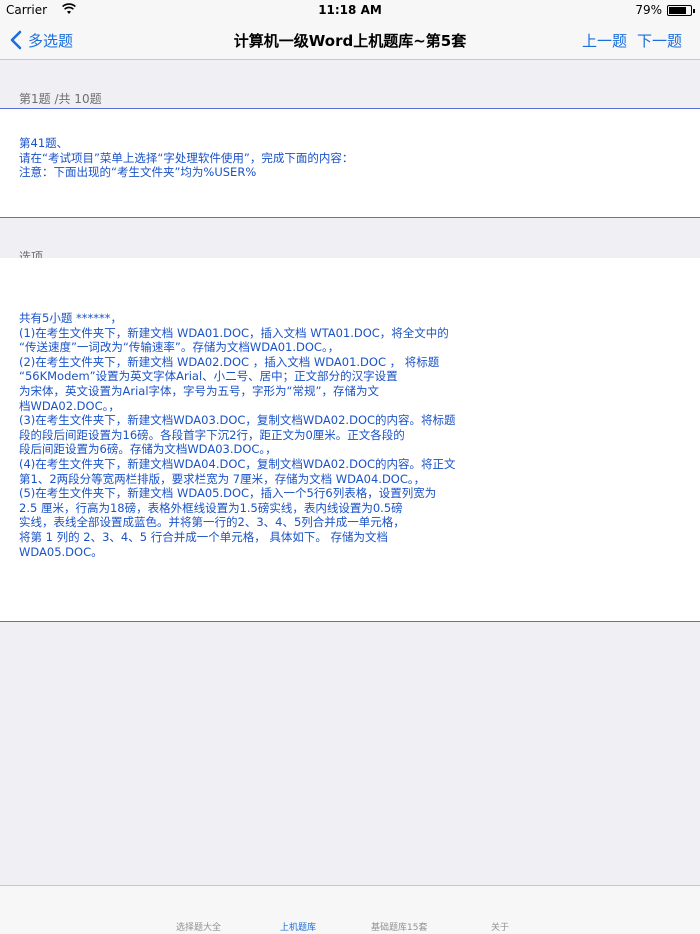  I want to click on question-line: 注意：下面出现的“考生文件夹”均为%USER%, so click(138, 172).